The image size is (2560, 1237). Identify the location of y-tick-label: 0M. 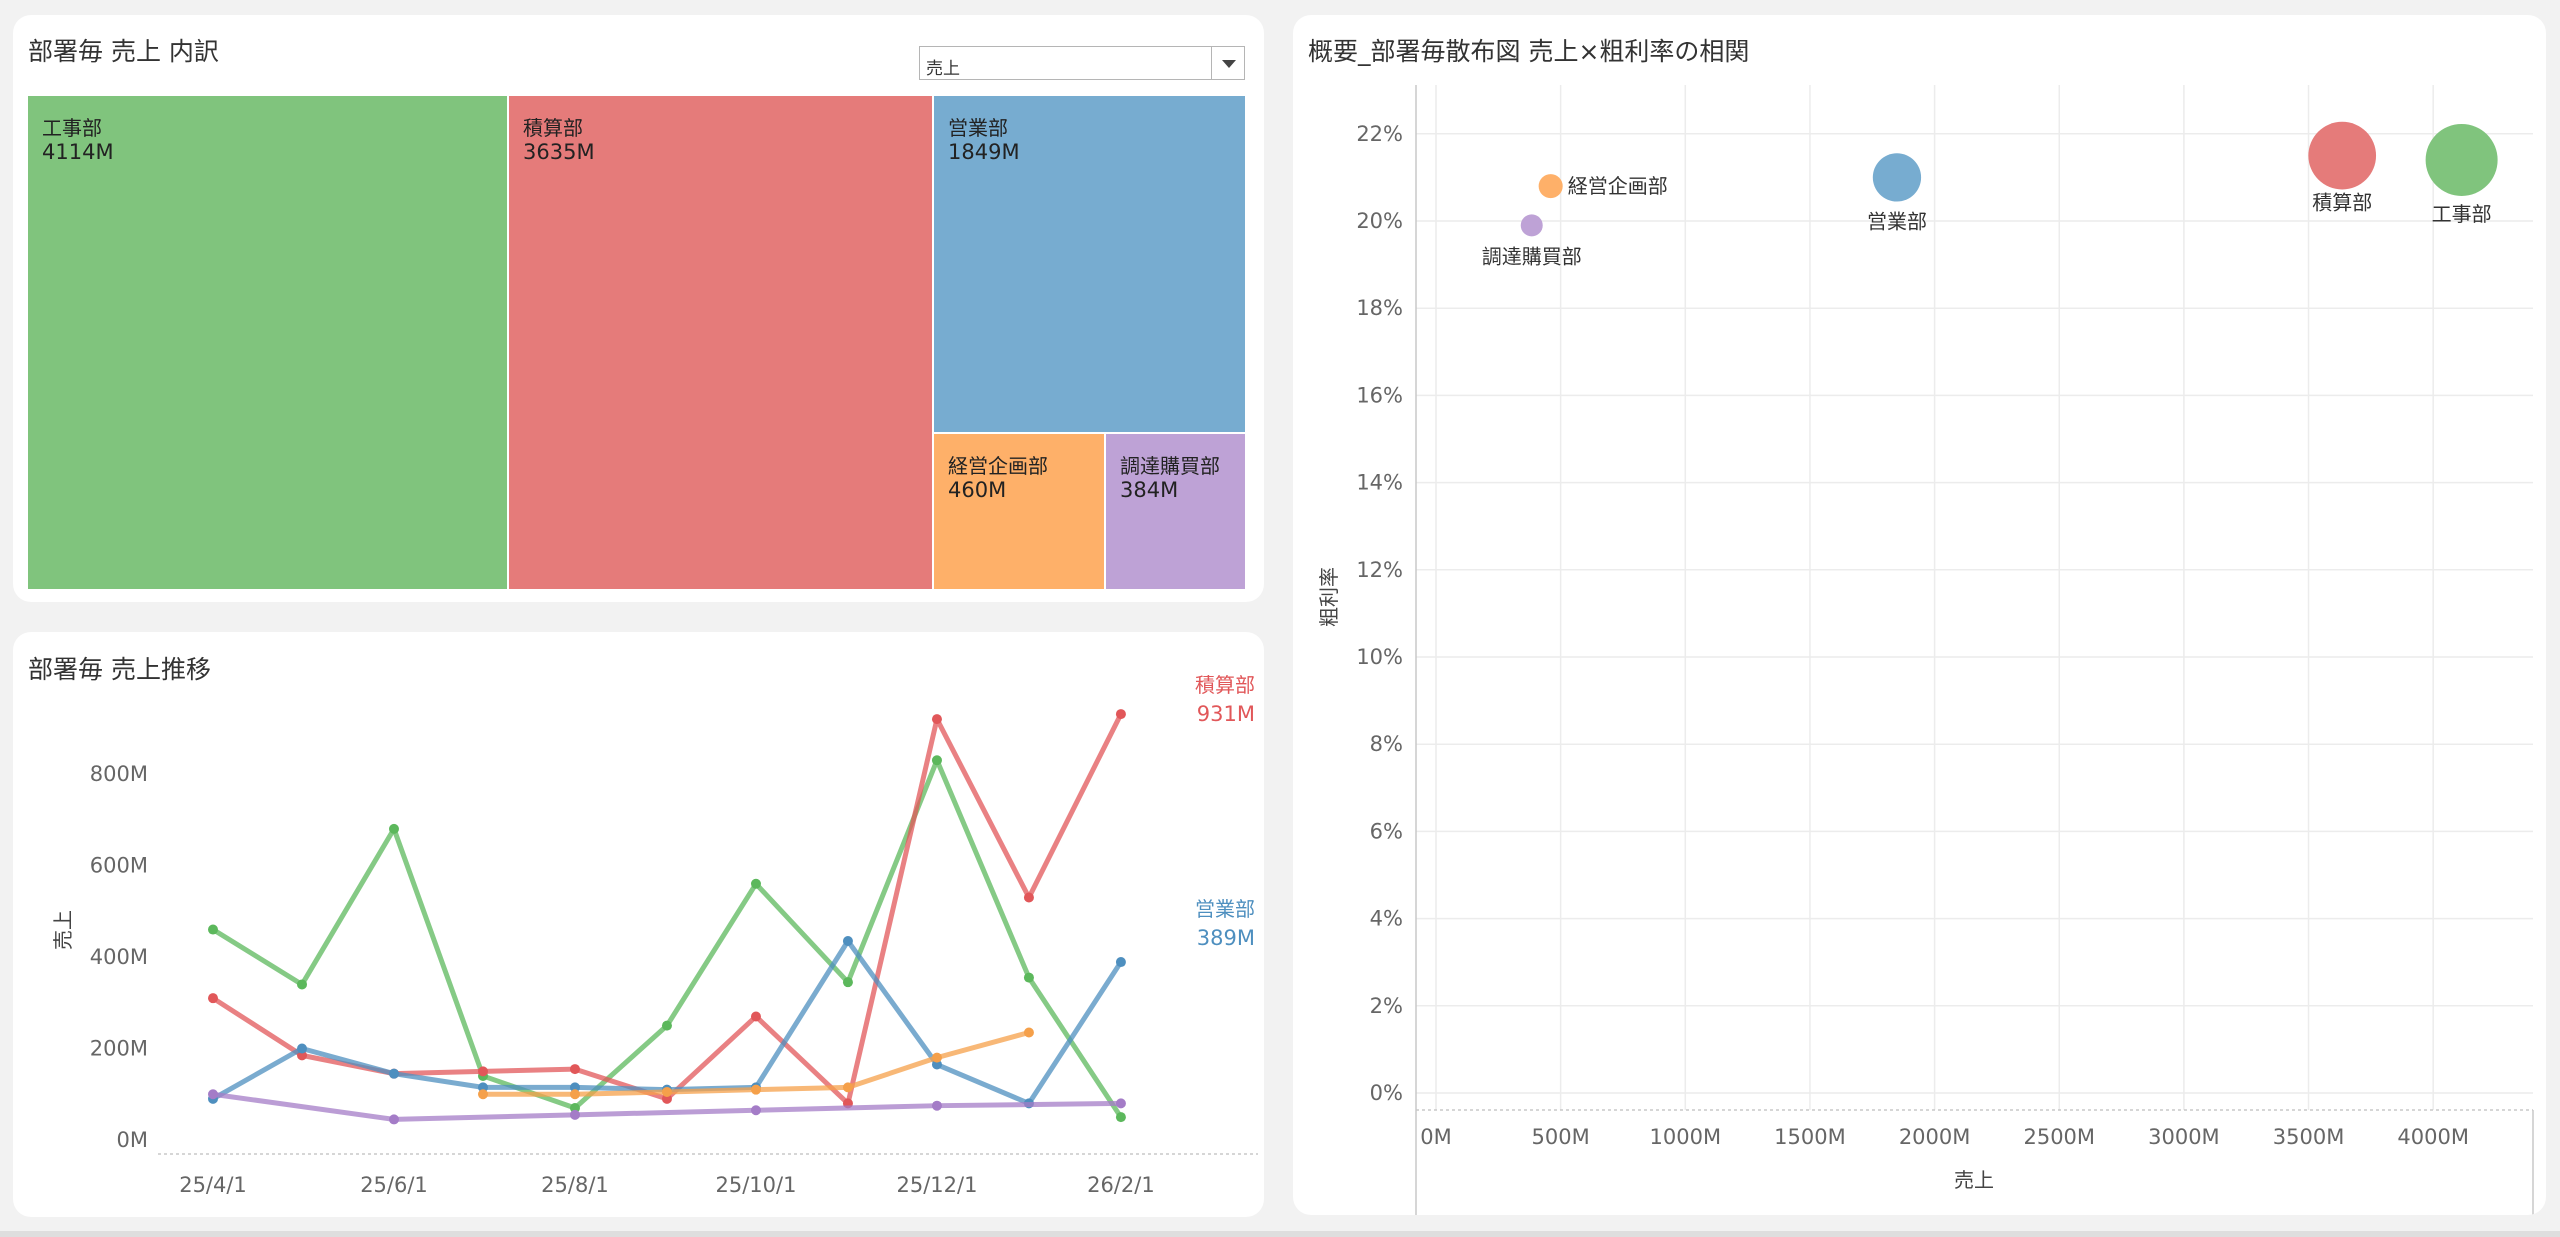
(132, 1140).